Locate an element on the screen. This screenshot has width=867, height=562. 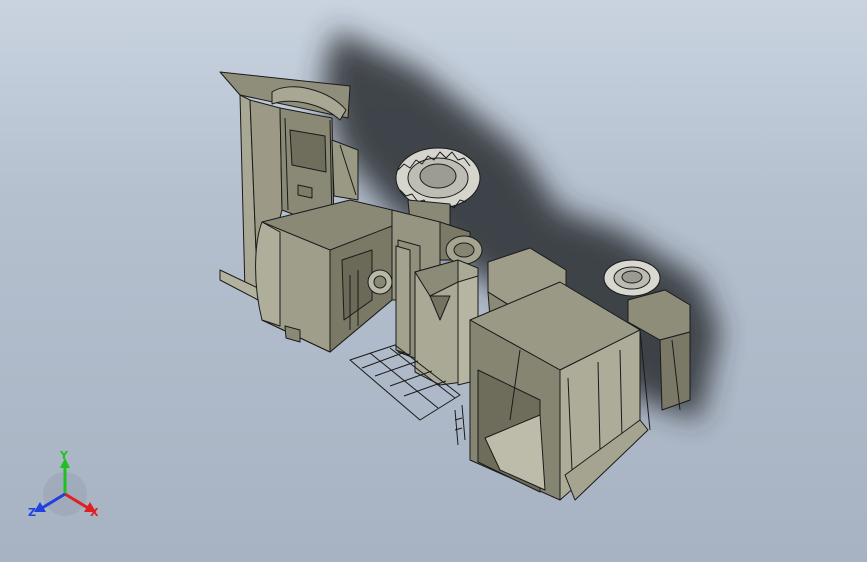
engine-block is located at coordinates (437, 297).